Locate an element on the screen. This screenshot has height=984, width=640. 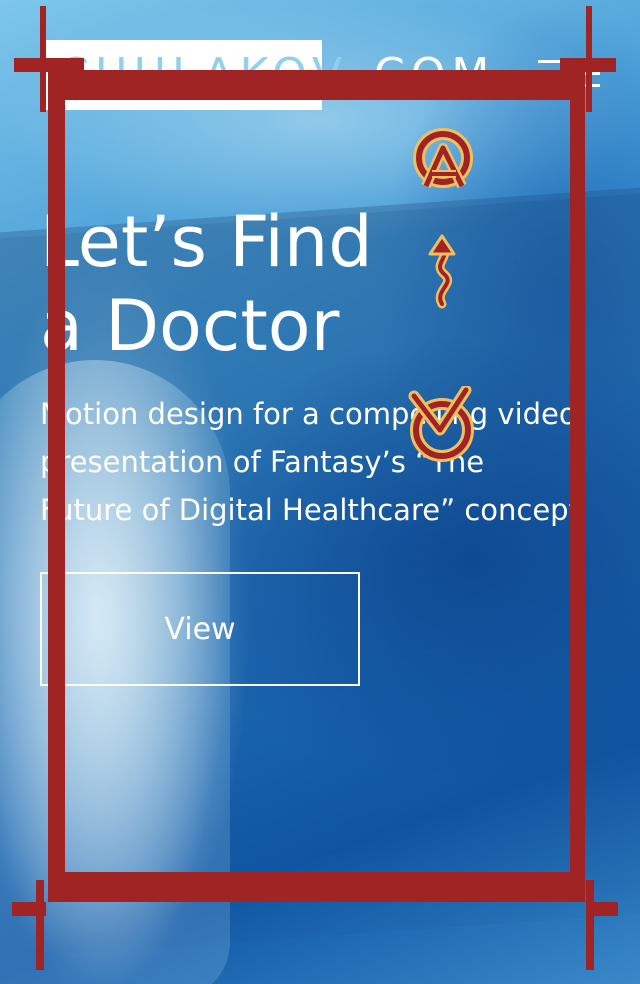
hero-title: Let’s Find a Doctor is located at coordinates (250, 284).